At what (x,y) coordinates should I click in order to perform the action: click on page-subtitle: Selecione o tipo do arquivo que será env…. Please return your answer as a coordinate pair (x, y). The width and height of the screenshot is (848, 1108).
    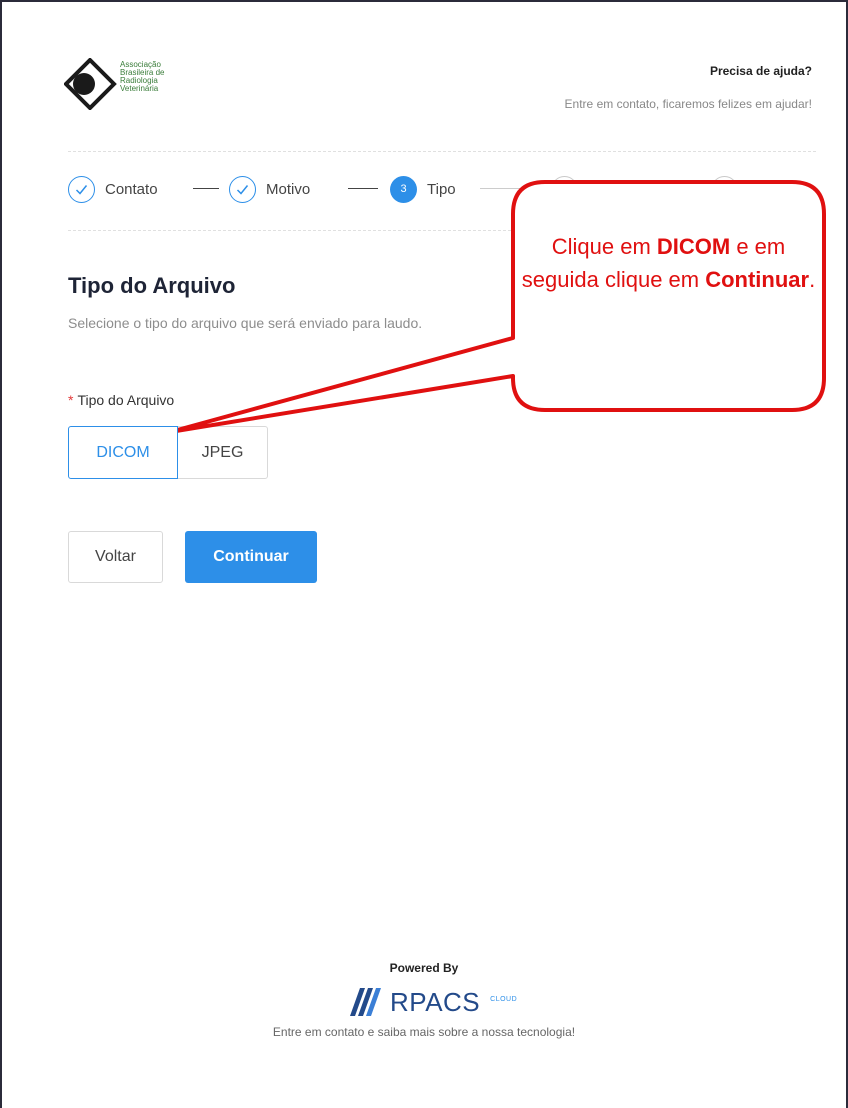
    Looking at the image, I should click on (245, 323).